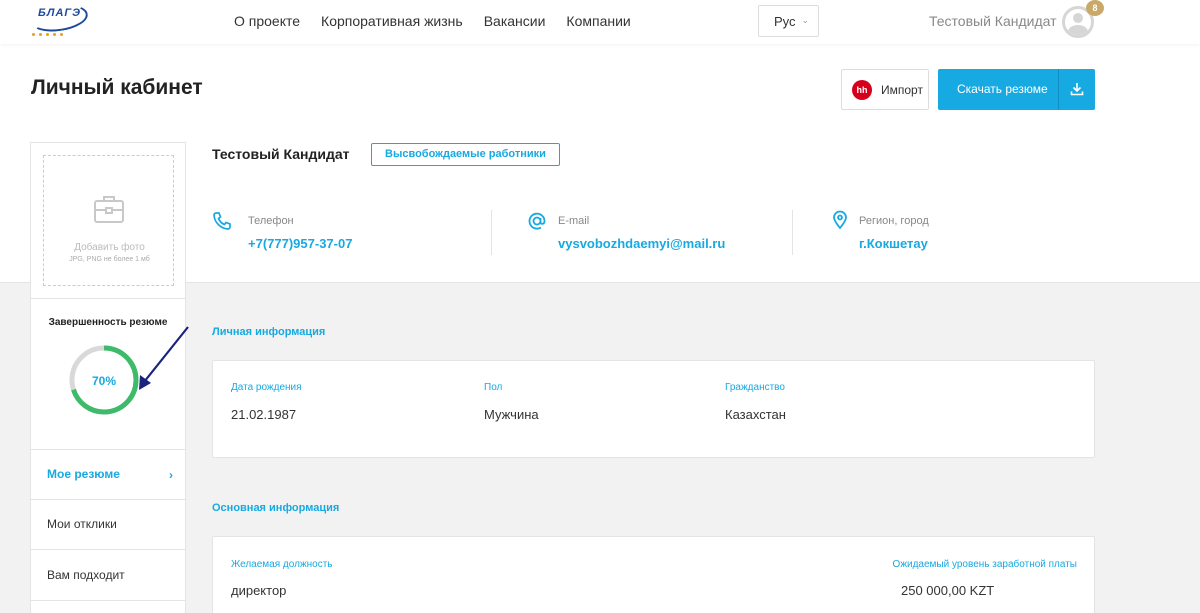 The height and width of the screenshot is (613, 1200). Describe the element at coordinates (805, 20) in the screenshot. I see `chevron-down-icon: ⌄` at that location.